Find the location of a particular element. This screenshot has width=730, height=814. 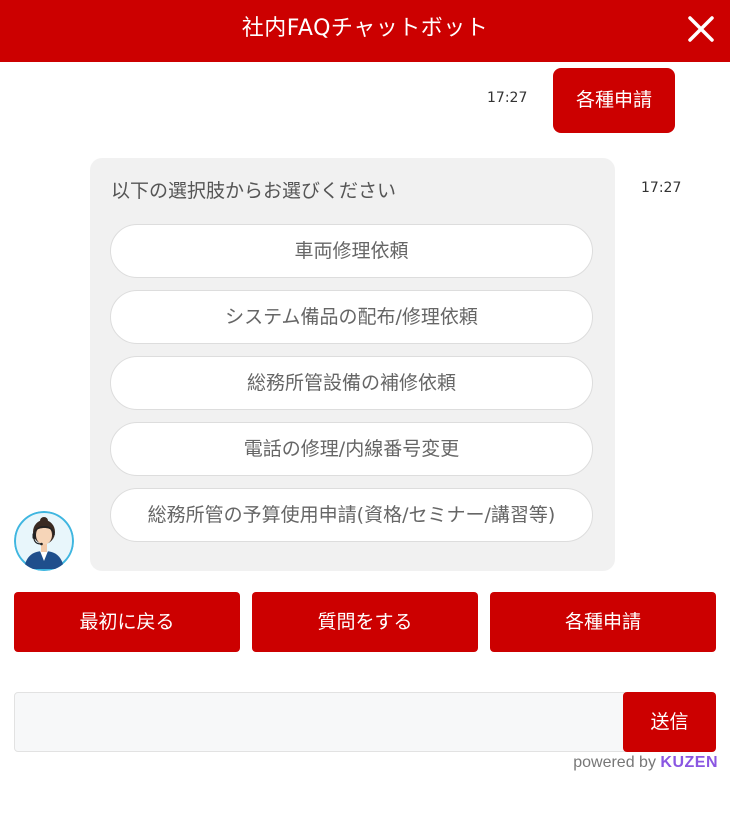

powered-by: powered by KUZEN is located at coordinates (645, 763).